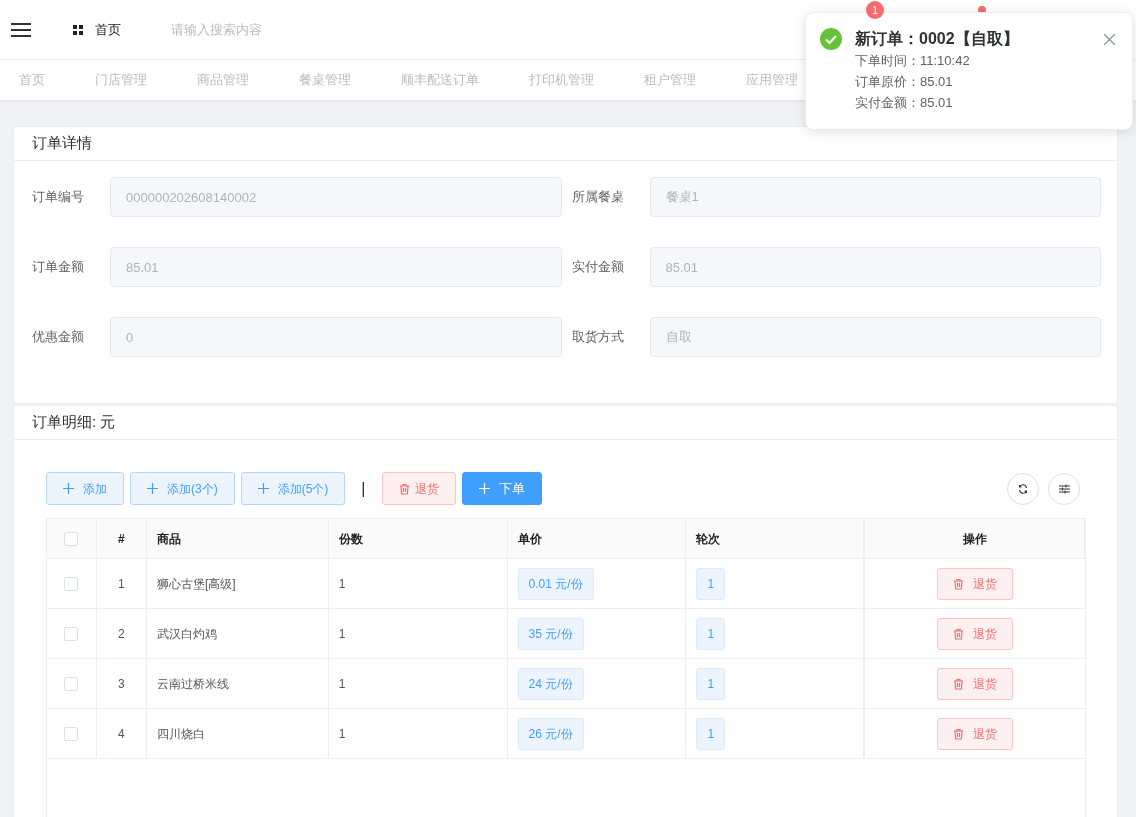 Image resolution: width=1136 pixels, height=817 pixels. What do you see at coordinates (708, 539) in the screenshot?
I see `column-header: 轮次` at bounding box center [708, 539].